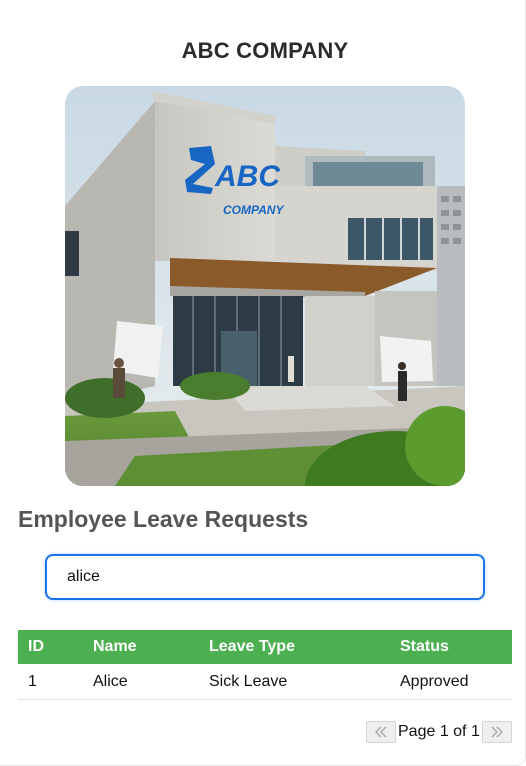  What do you see at coordinates (294, 647) in the screenshot?
I see `column-header-leave-type: Leave Type` at bounding box center [294, 647].